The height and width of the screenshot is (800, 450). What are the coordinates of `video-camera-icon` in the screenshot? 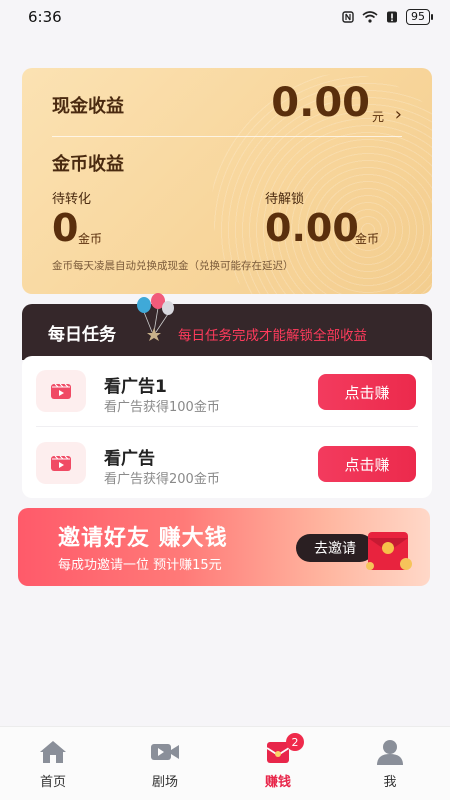 It's located at (165, 752).